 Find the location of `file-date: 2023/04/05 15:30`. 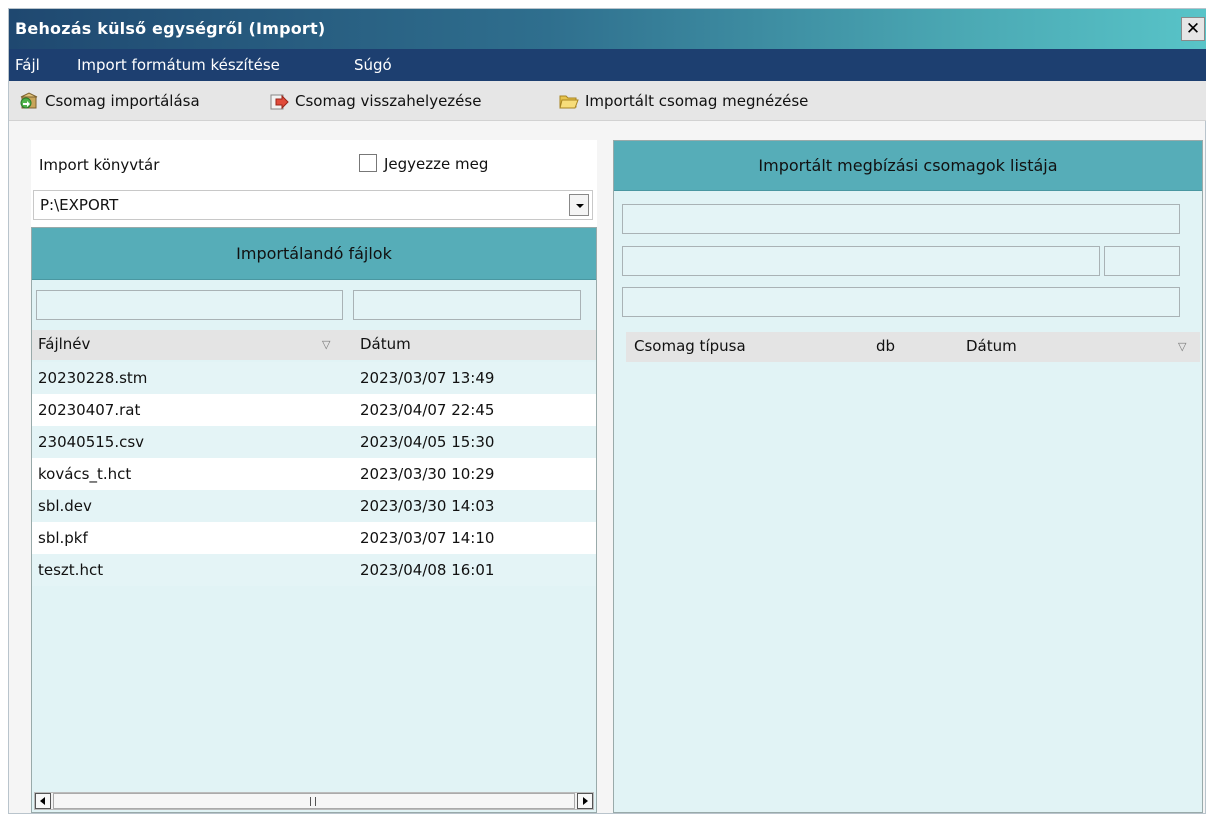

file-date: 2023/04/05 15:30 is located at coordinates (427, 442).